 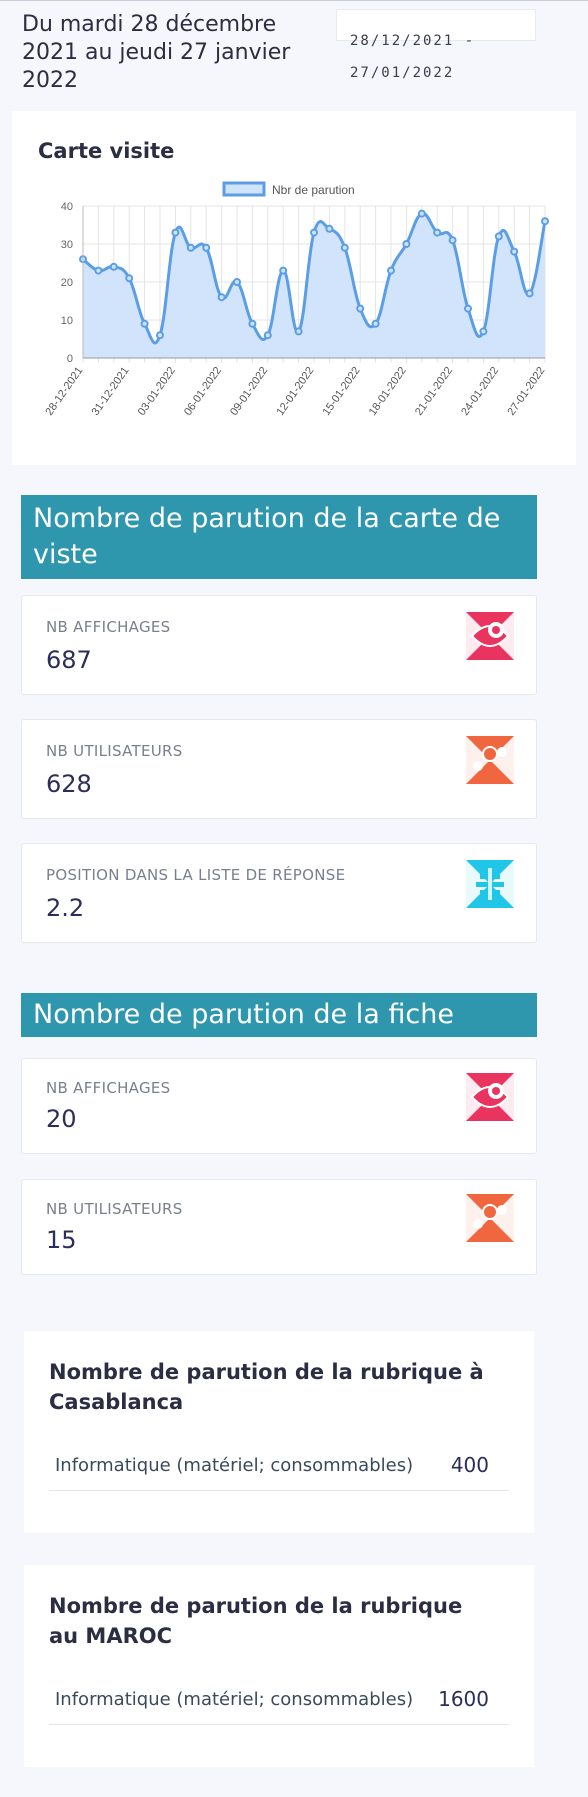 I want to click on x-tick-label: 03-01-2022, so click(x=157, y=391).